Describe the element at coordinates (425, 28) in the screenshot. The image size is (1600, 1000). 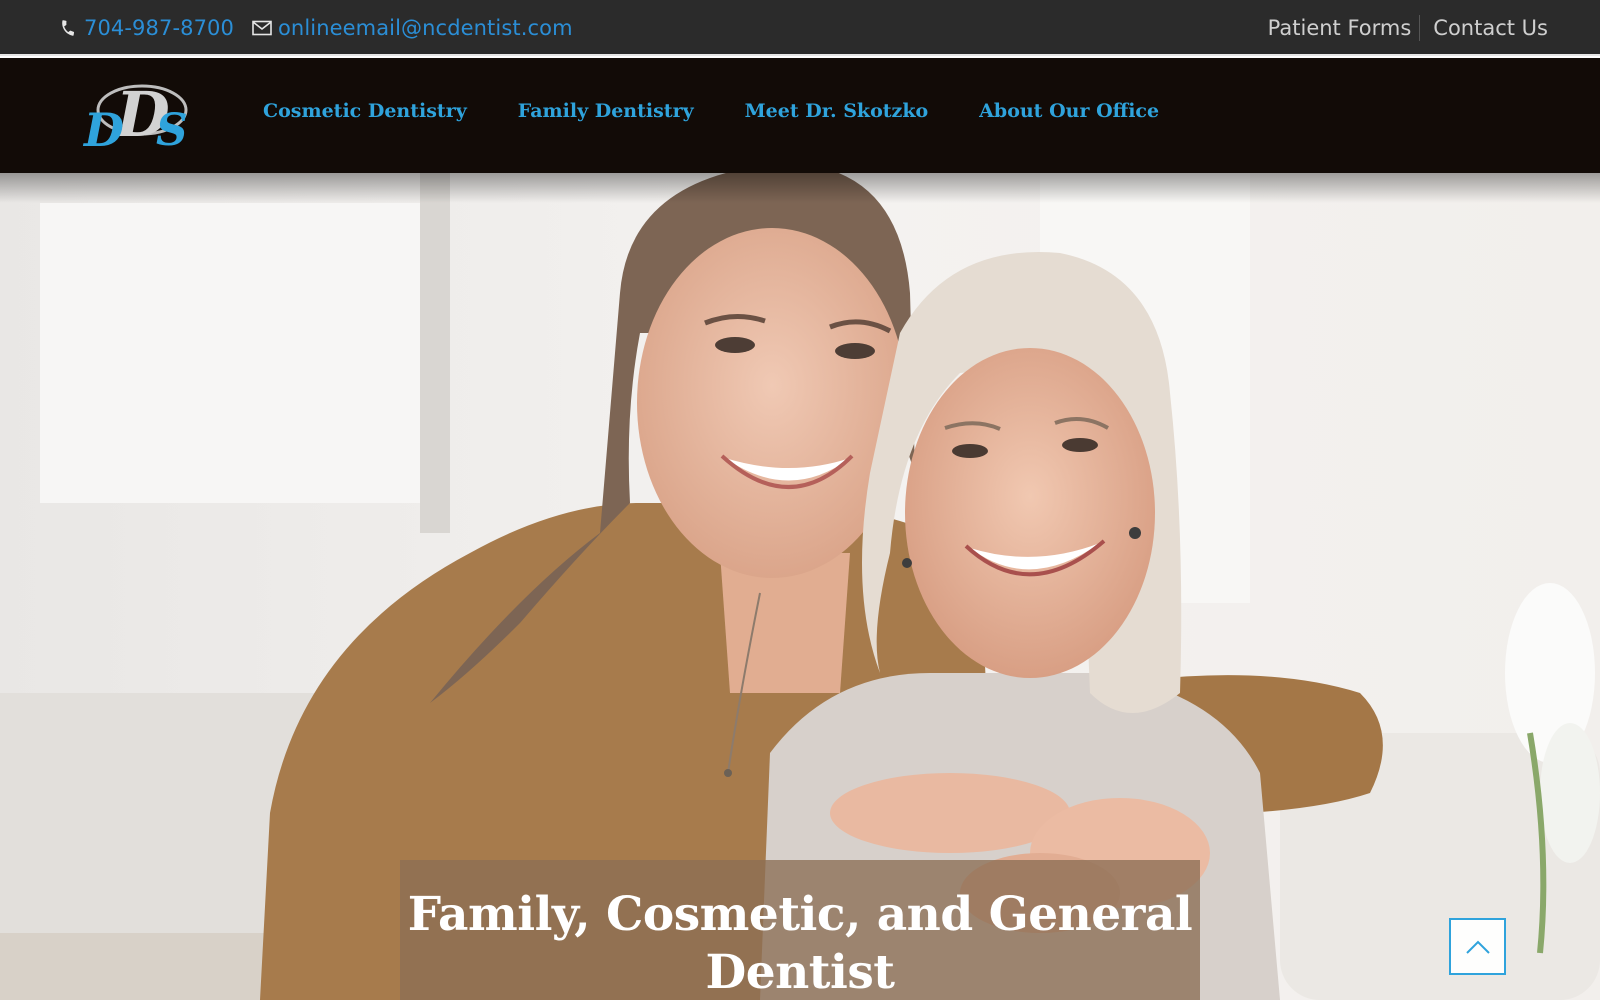
I see `email-address: onlineemail@ncdentist.com` at that location.